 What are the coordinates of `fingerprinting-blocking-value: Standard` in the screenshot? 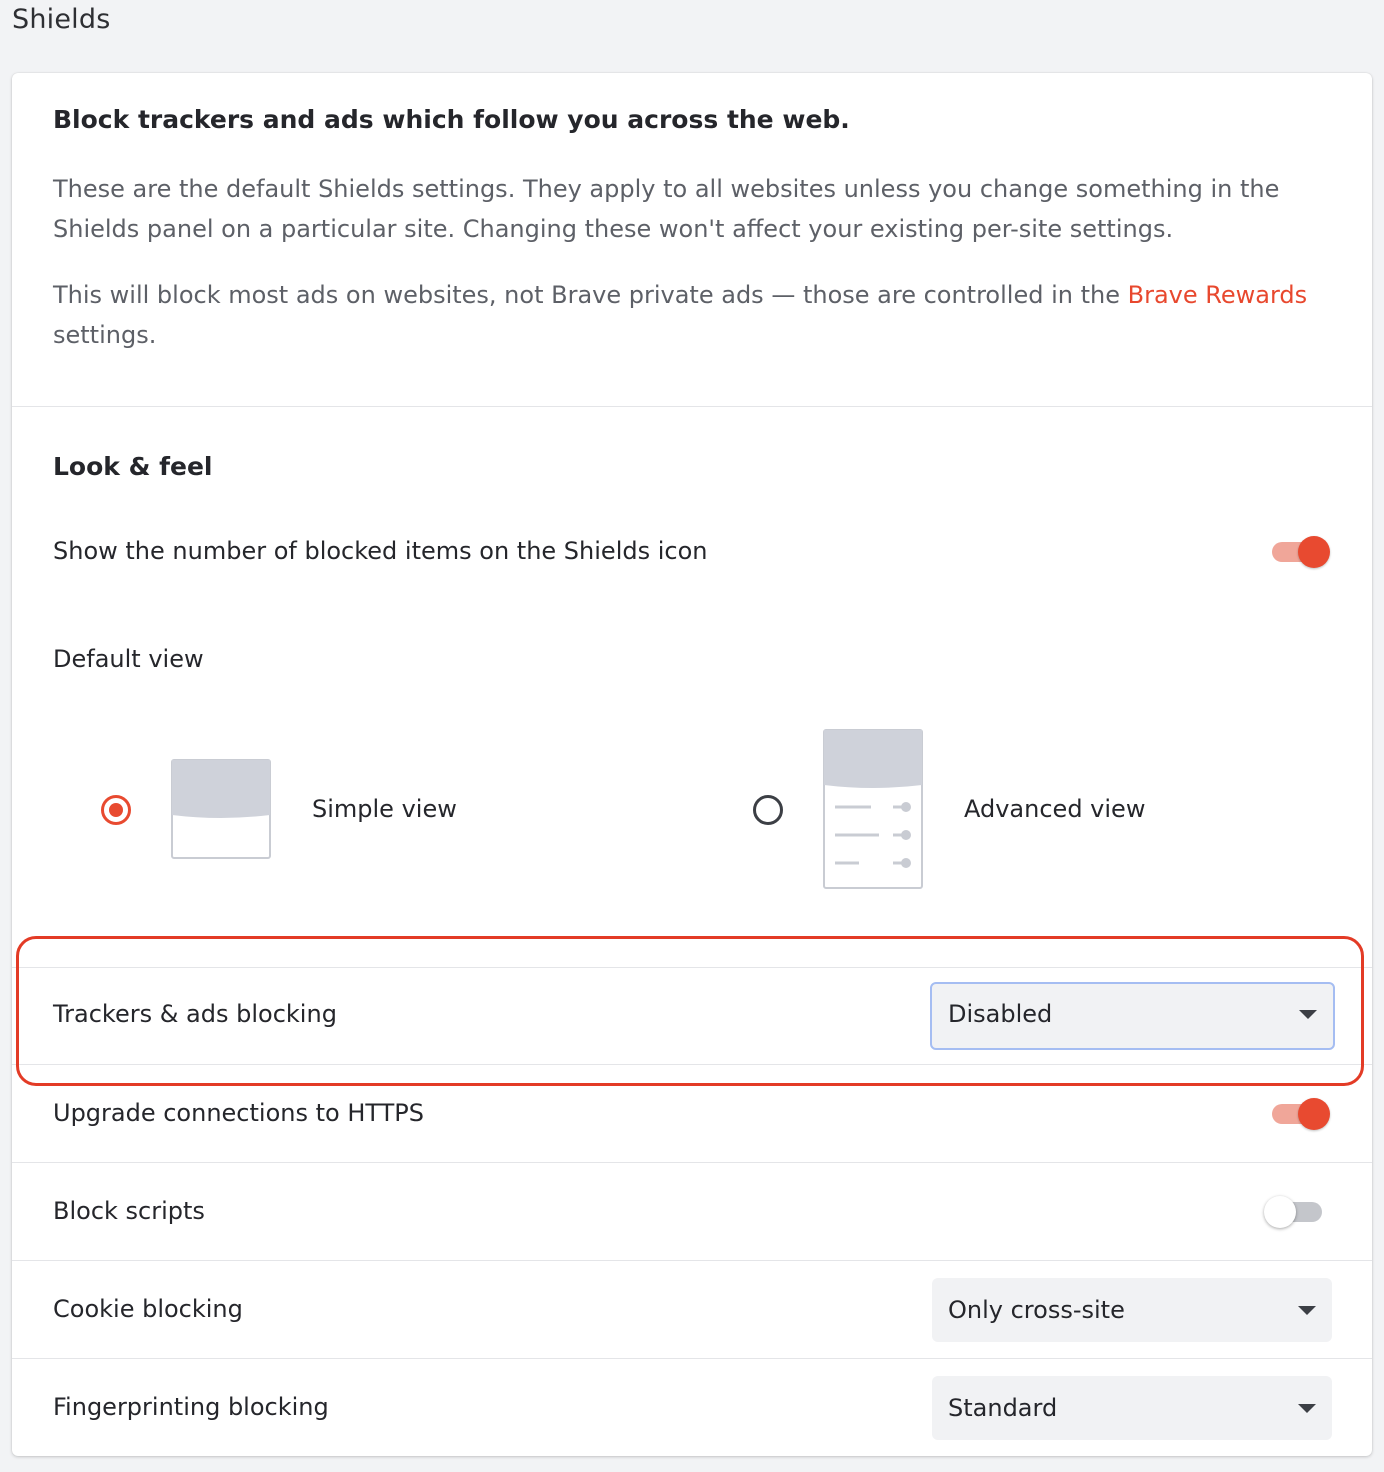 It's located at (1003, 1408).